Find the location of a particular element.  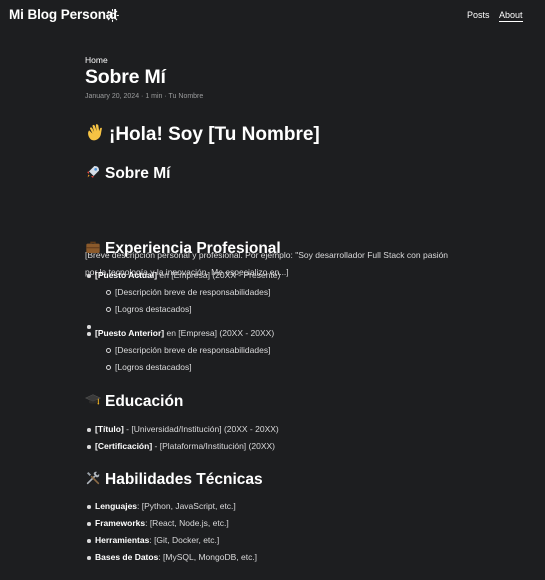

nav-posts-link: Posts is located at coordinates (478, 15).